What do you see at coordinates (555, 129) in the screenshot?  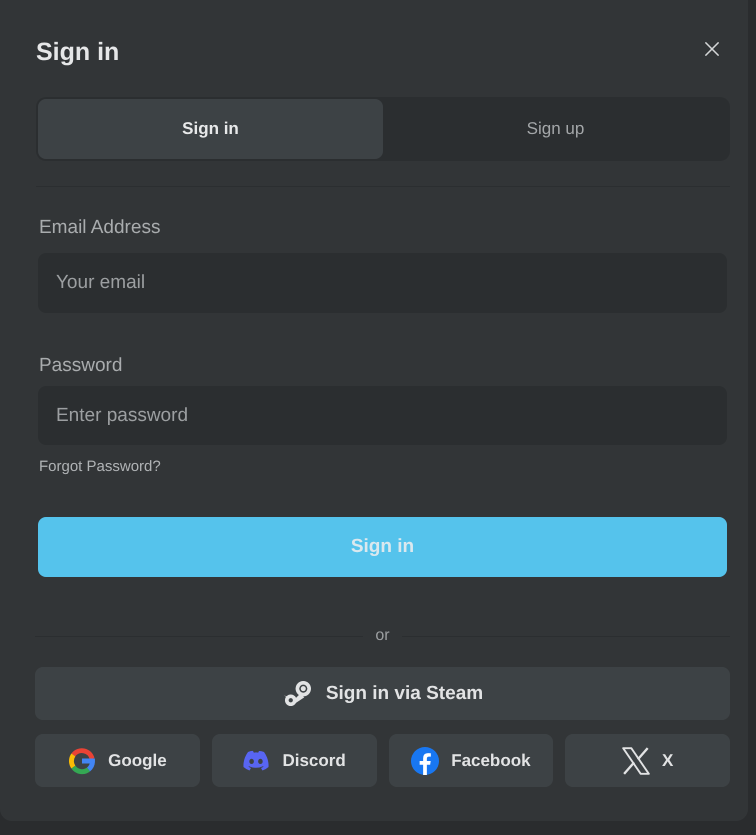 I see `tab: Sign up` at bounding box center [555, 129].